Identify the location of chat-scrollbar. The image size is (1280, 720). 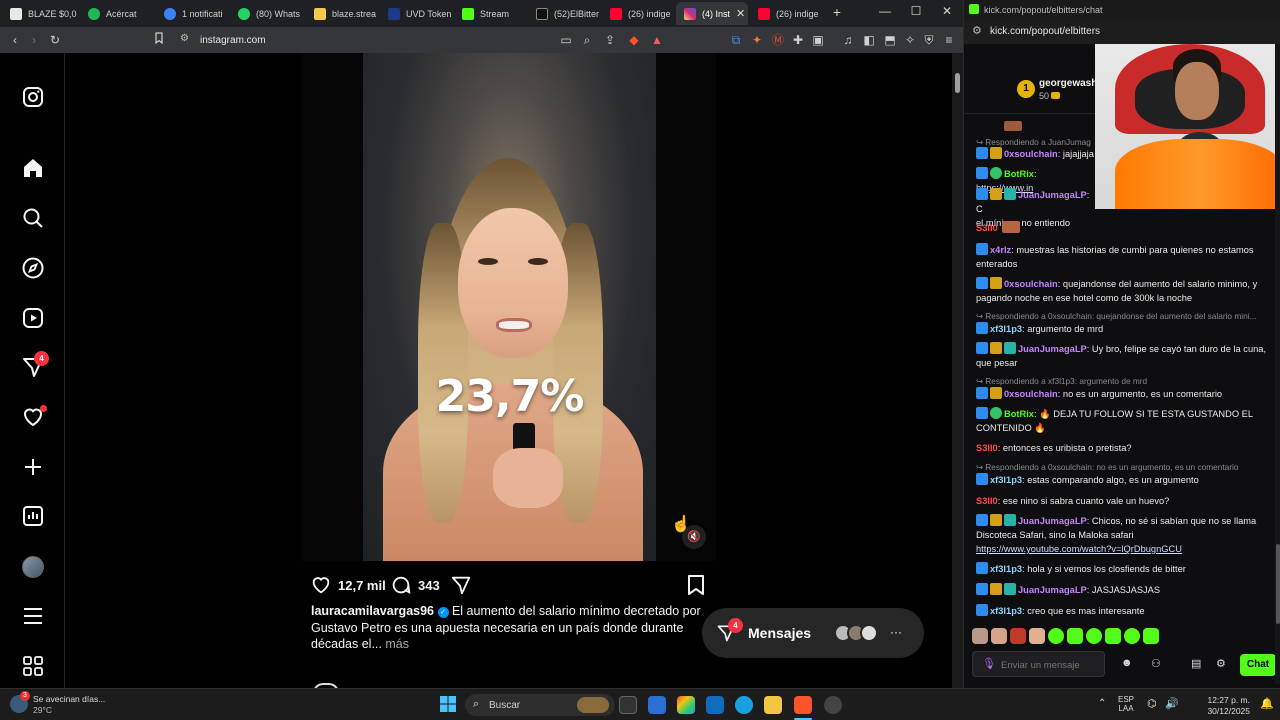
(1277, 364).